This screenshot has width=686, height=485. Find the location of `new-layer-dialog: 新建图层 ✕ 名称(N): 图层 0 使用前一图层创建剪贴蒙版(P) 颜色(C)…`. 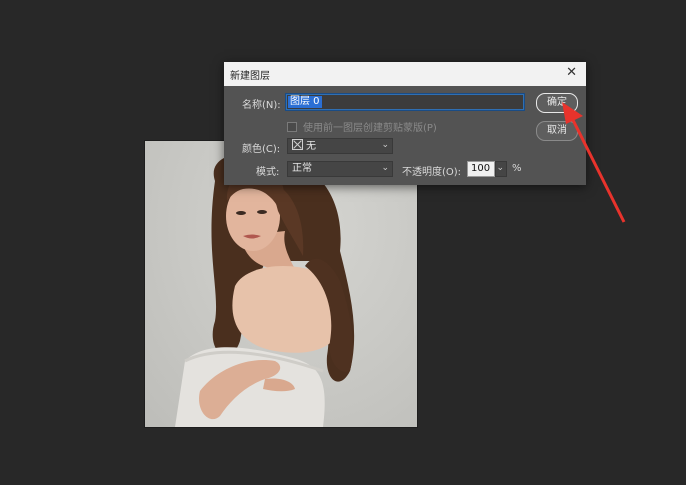

new-layer-dialog: 新建图层 ✕ 名称(N): 图层 0 使用前一图层创建剪贴蒙版(P) 颜色(C)… is located at coordinates (405, 123).